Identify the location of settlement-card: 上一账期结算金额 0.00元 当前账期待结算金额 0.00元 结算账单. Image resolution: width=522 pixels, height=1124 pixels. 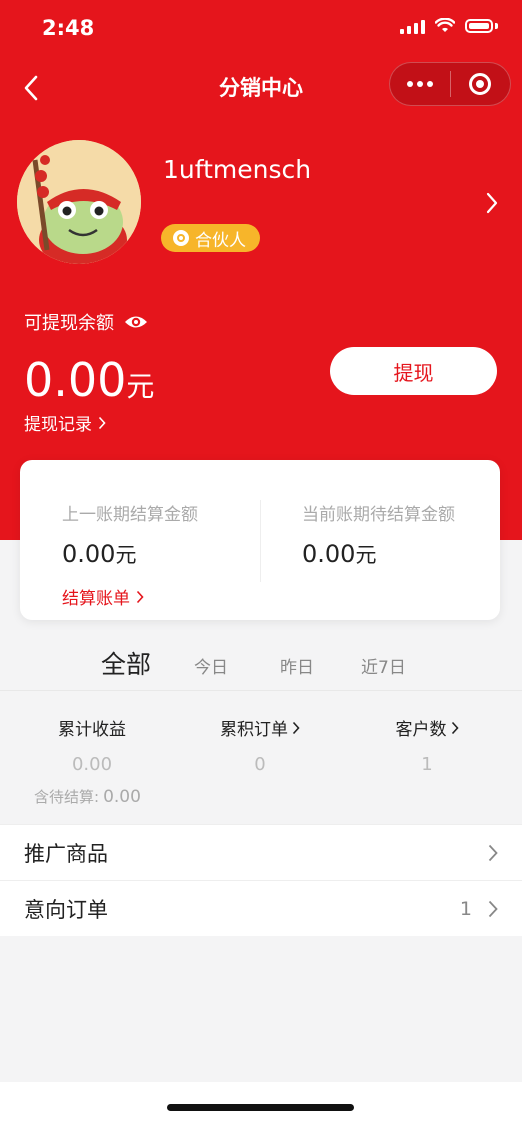
(260, 540).